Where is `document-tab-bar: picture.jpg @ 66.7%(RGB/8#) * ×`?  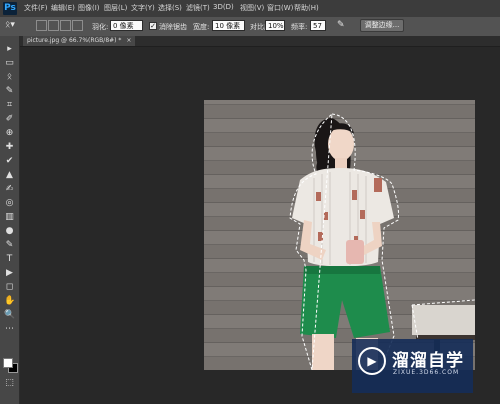
document-tab-bar: picture.jpg @ 66.7%(RGB/8#) * × is located at coordinates (260, 41).